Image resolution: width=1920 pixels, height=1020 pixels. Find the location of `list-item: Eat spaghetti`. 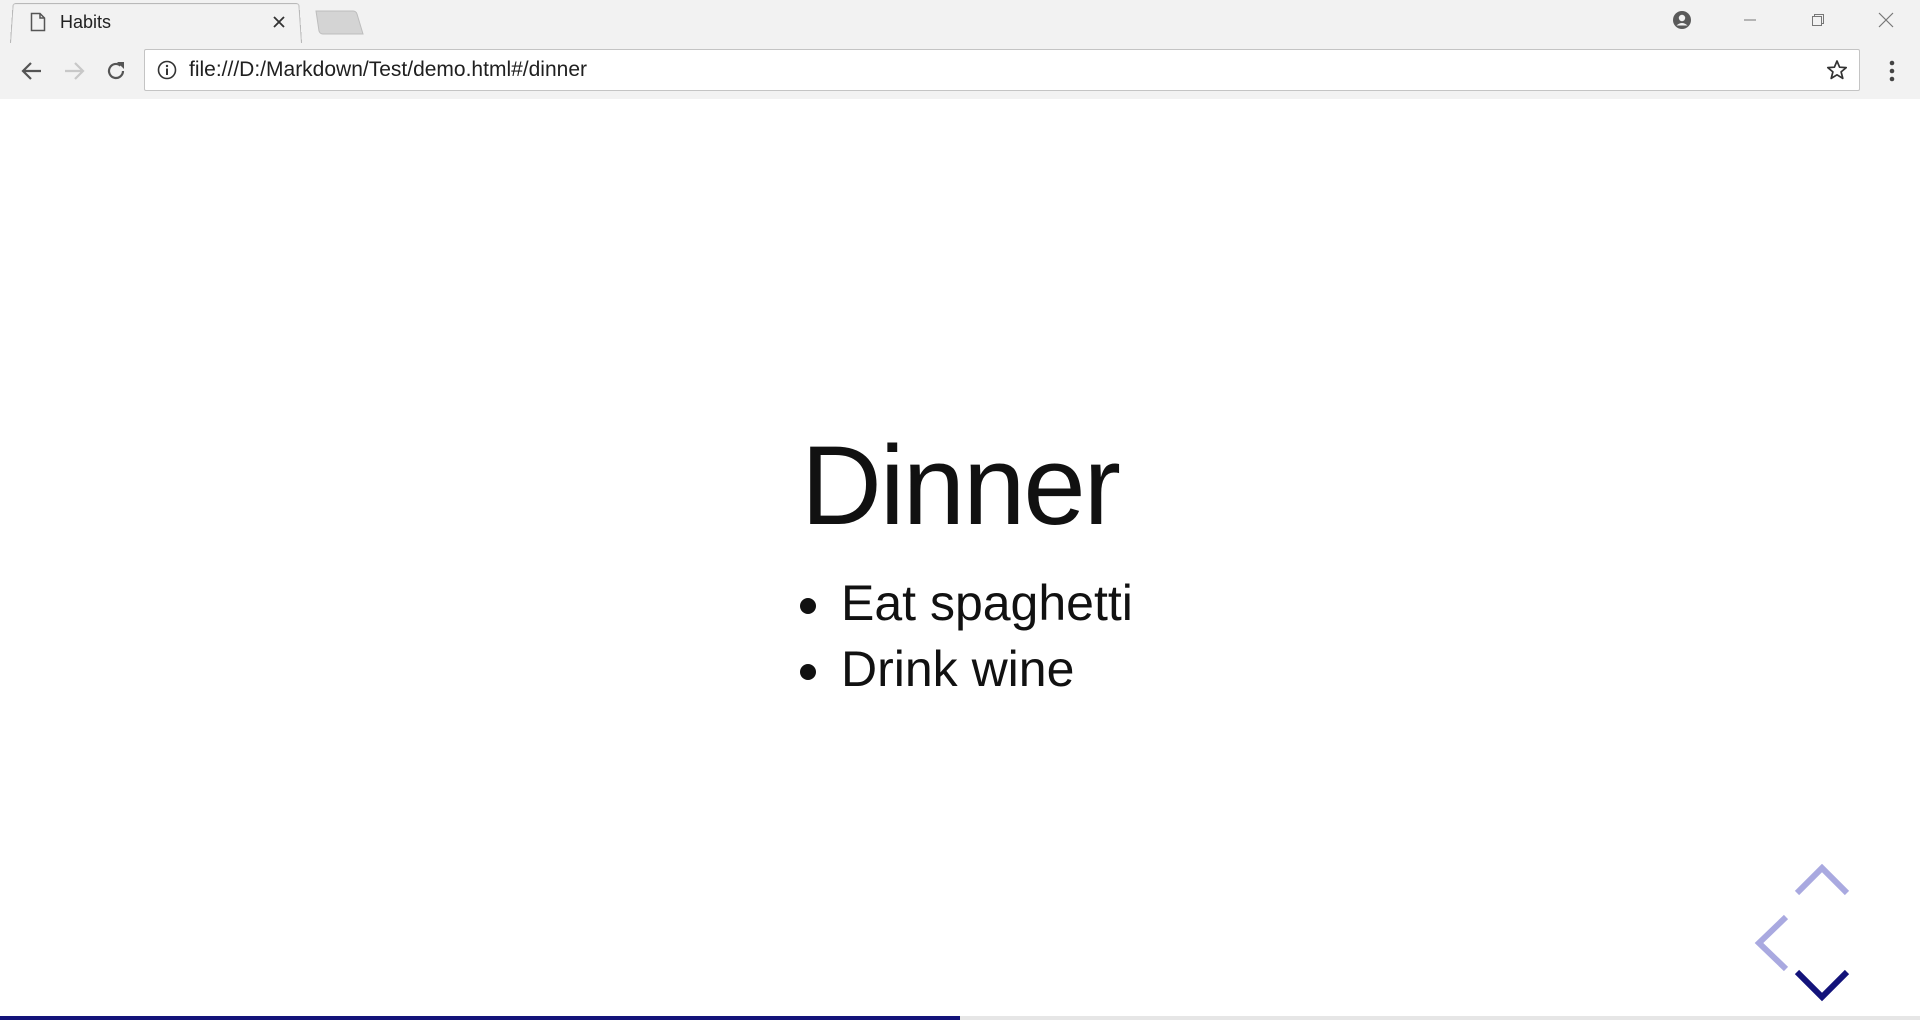

list-item: Eat spaghetti is located at coordinates (966, 603).